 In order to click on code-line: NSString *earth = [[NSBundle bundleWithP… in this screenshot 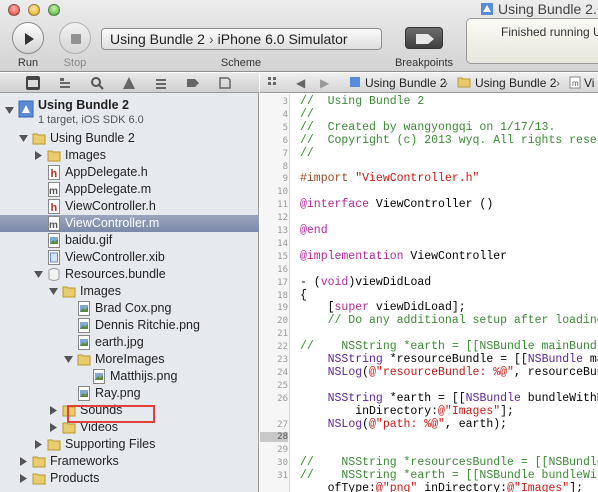, I will do `click(449, 398)`.